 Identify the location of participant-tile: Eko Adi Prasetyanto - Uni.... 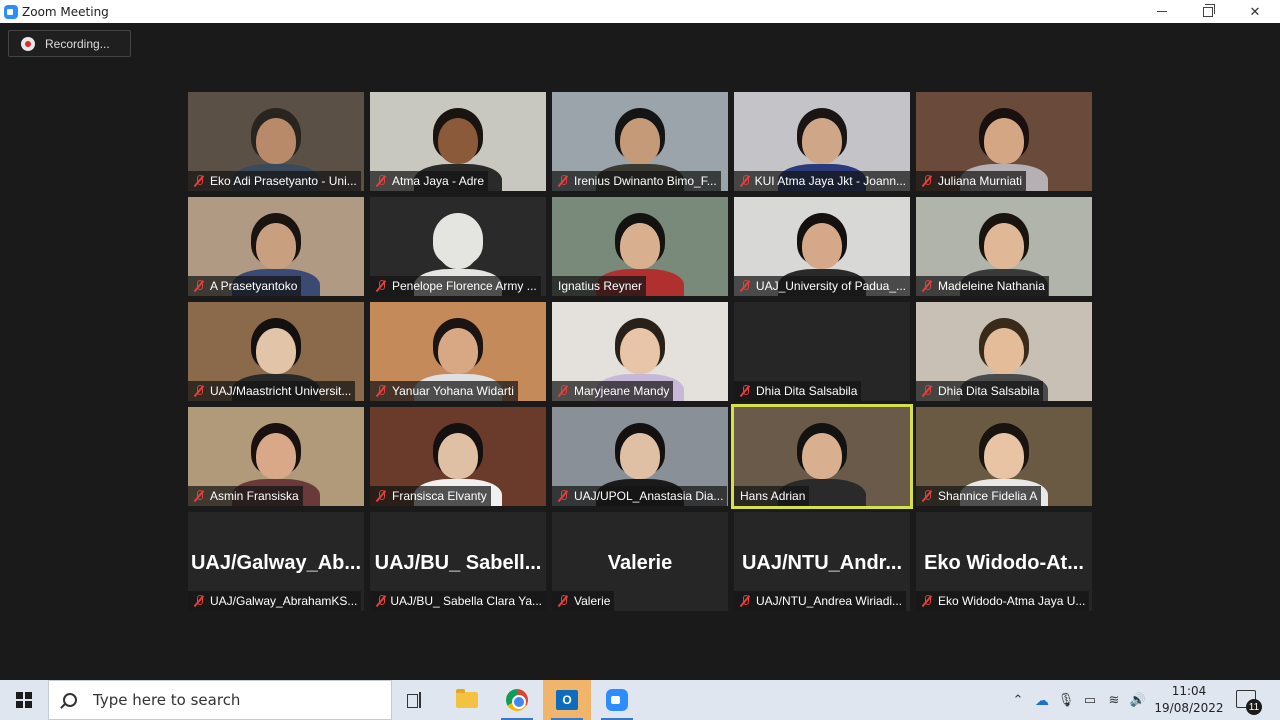
(276, 141).